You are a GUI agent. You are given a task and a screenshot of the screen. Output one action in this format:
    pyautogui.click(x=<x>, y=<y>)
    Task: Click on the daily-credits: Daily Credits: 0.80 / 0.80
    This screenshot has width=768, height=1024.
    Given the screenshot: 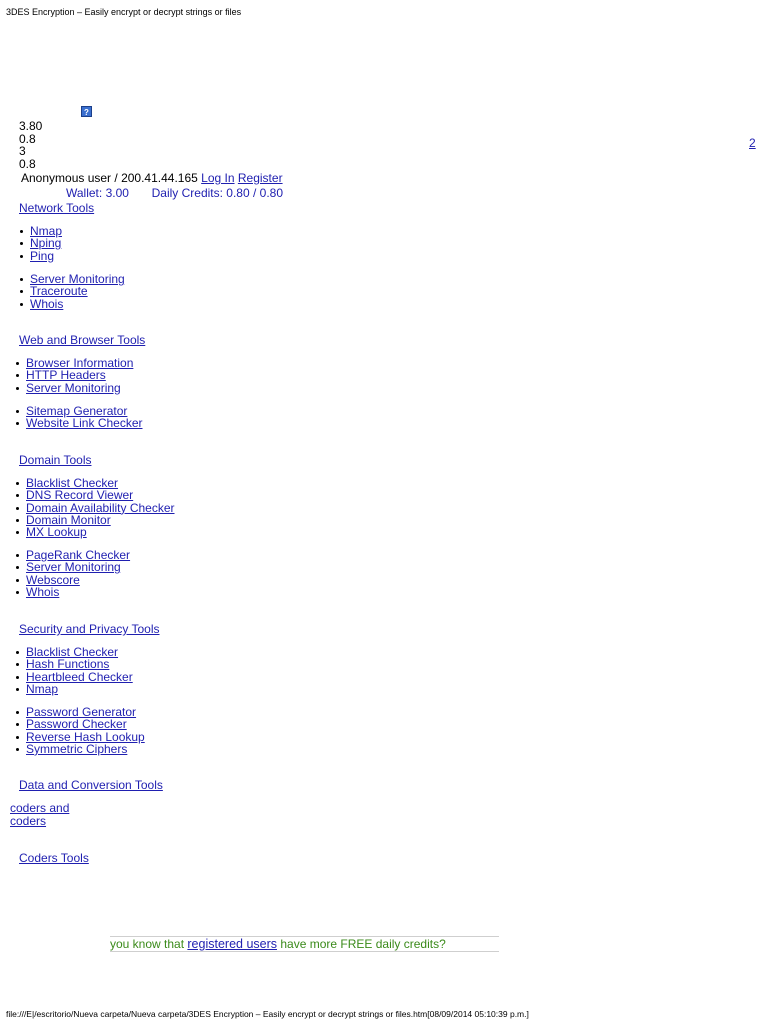 What is the action you would take?
    pyautogui.click(x=217, y=193)
    